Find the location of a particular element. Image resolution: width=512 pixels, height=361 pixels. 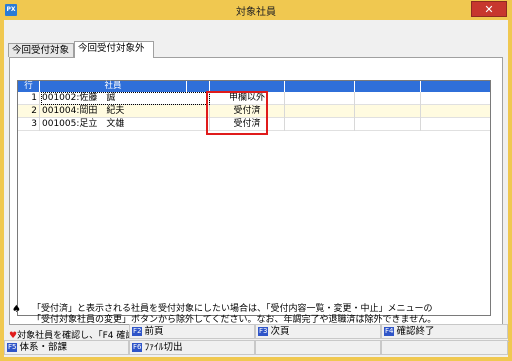

spade-icon: ♠ is located at coordinates (16, 309).